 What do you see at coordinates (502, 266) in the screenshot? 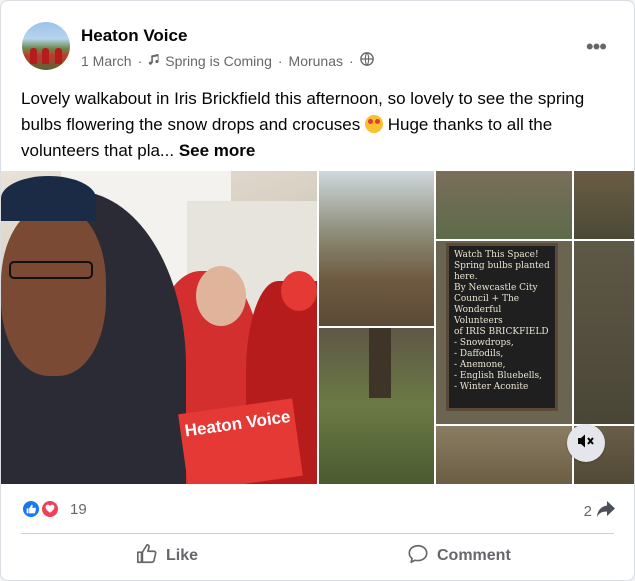
I see `sign-line: Spring bulbs planted` at bounding box center [502, 266].